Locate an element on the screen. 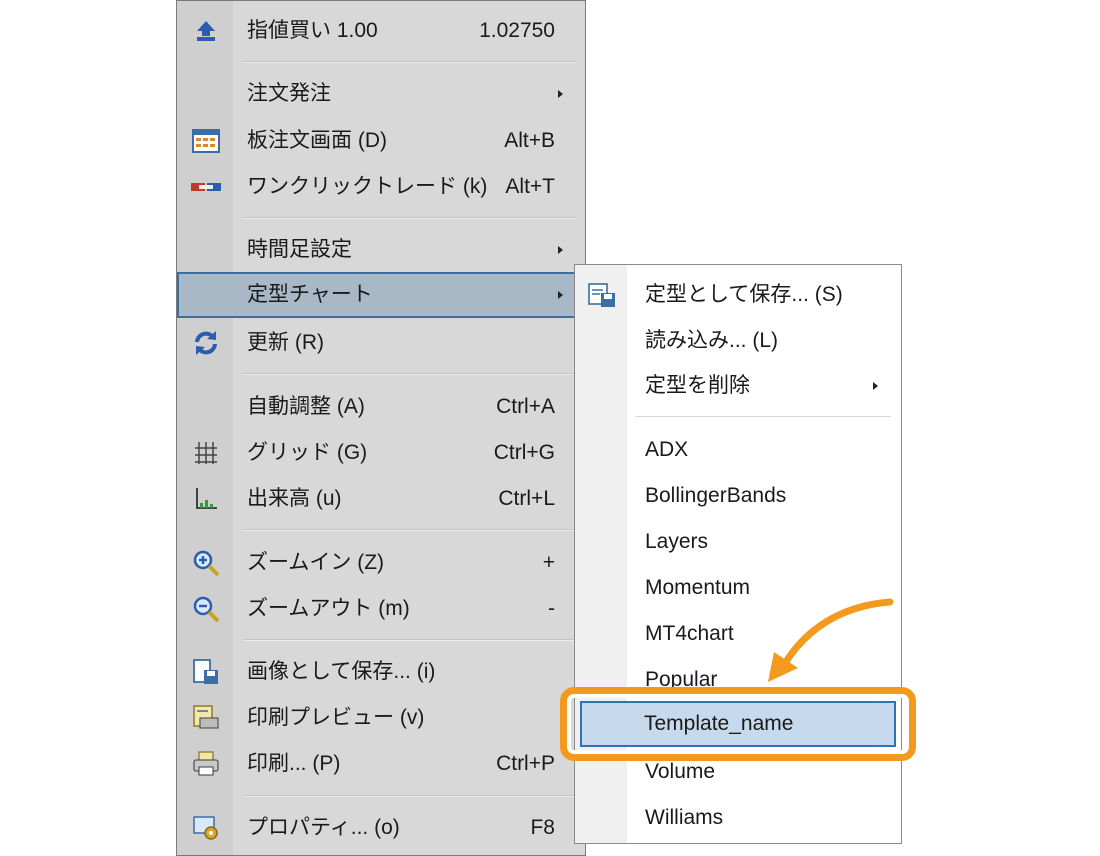 The height and width of the screenshot is (856, 1100). print-preview-icon is located at coordinates (206, 718).